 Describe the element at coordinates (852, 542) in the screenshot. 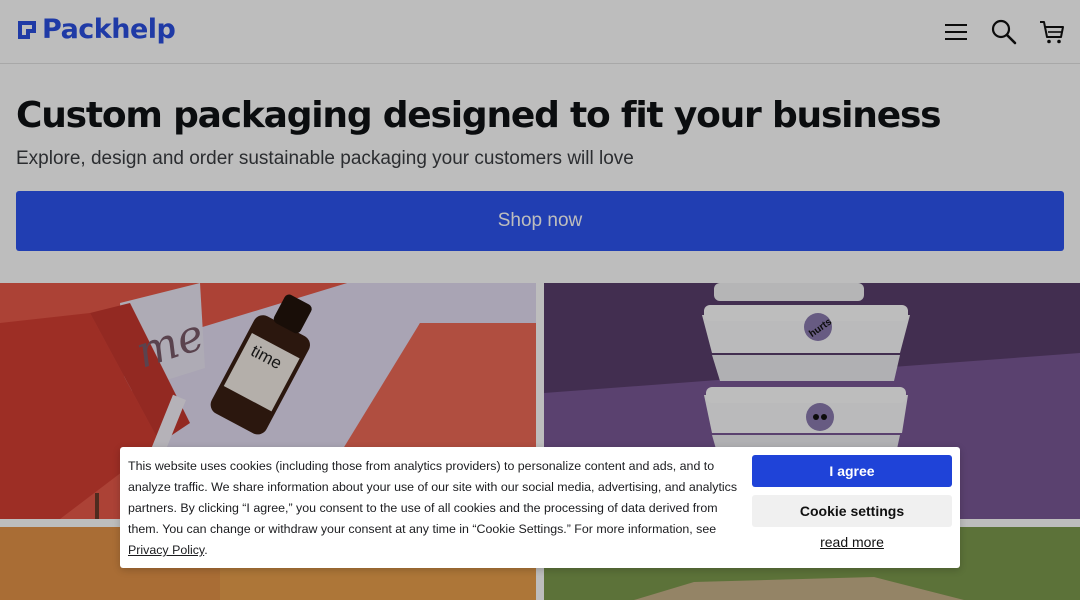

I see `read-more-link: read more` at that location.